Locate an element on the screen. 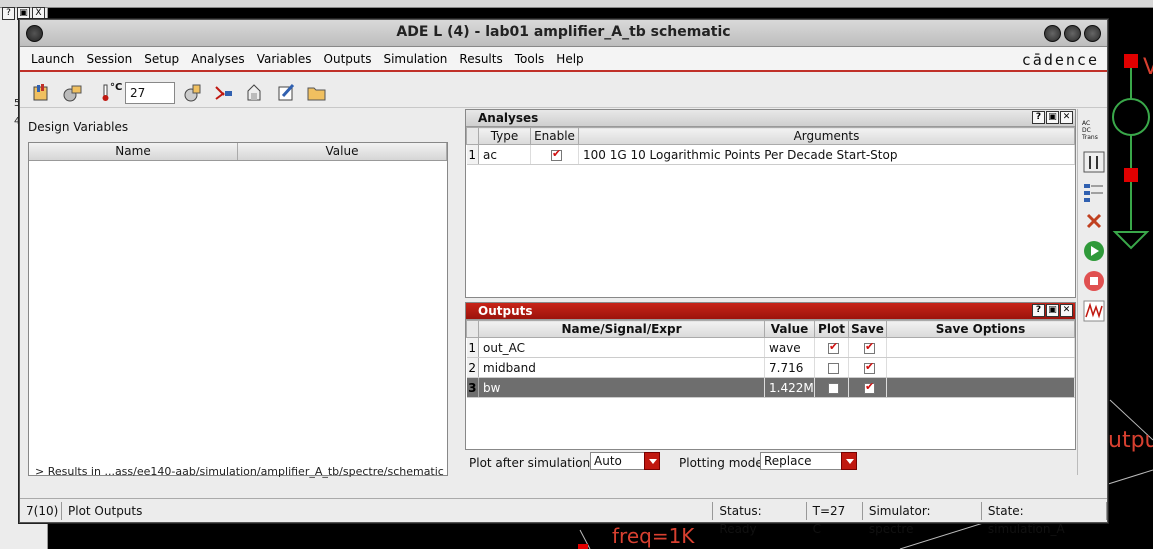  column-save-options: Save Options is located at coordinates (980, 329).